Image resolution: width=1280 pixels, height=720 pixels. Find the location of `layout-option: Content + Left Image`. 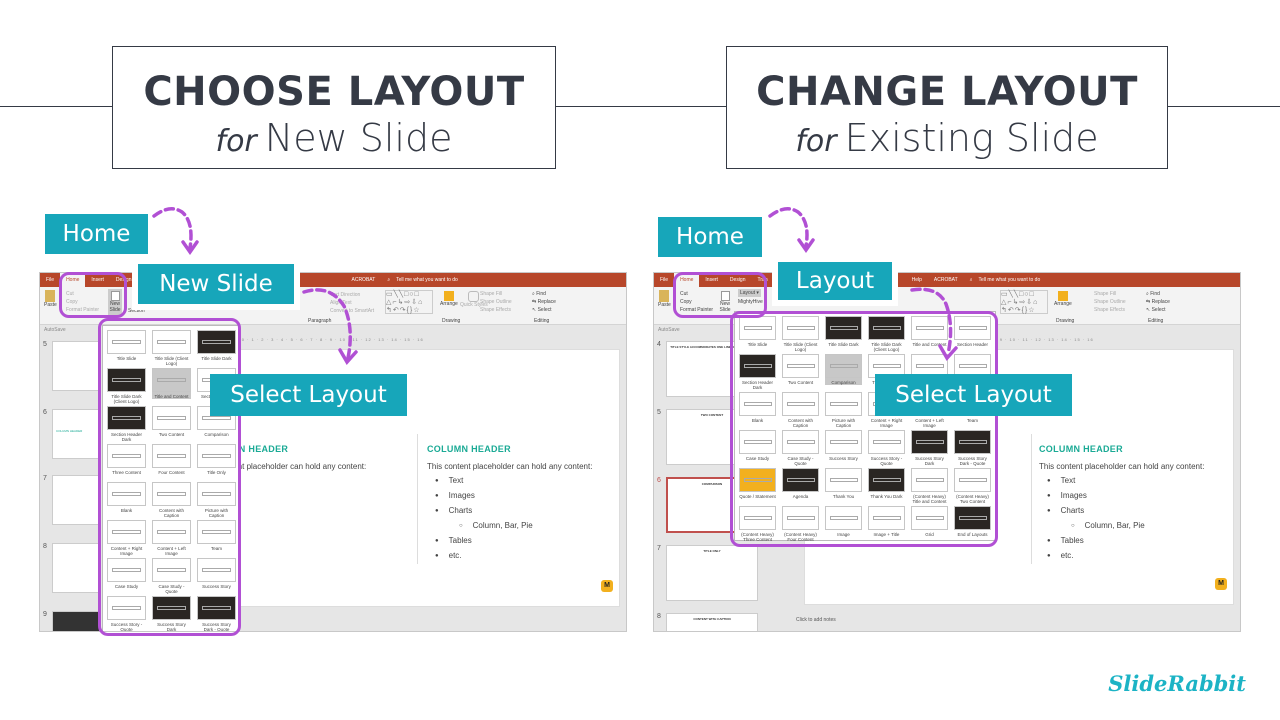

layout-option: Content + Left Image is located at coordinates (171, 538).